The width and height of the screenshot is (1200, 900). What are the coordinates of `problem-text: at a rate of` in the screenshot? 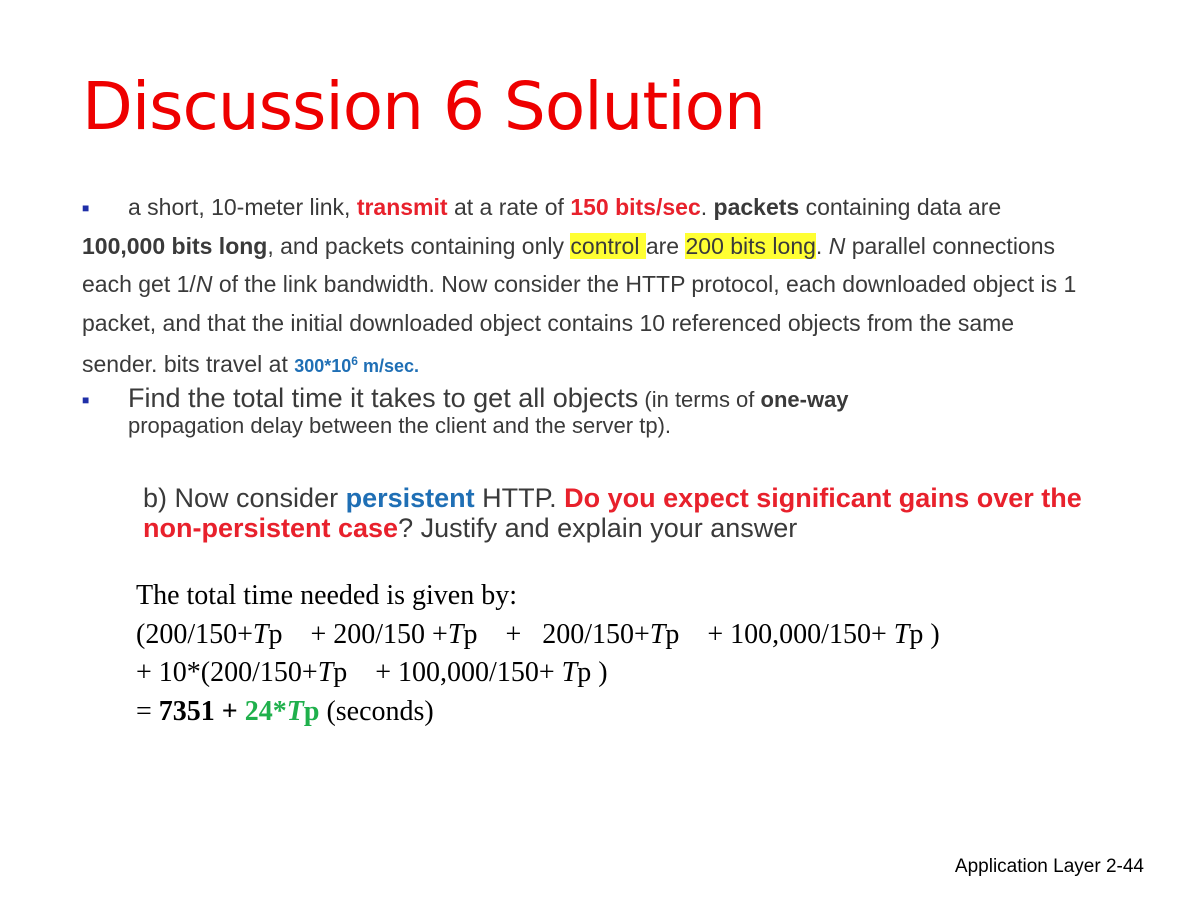 It's located at (509, 207).